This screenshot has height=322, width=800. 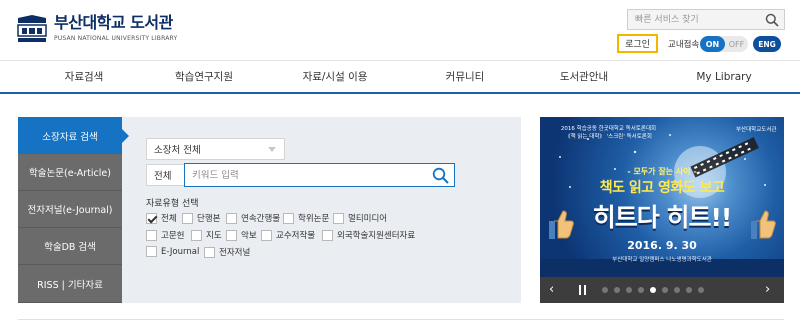 I want to click on type-checkbox-old-books: 고문헌, so click(x=165, y=235).